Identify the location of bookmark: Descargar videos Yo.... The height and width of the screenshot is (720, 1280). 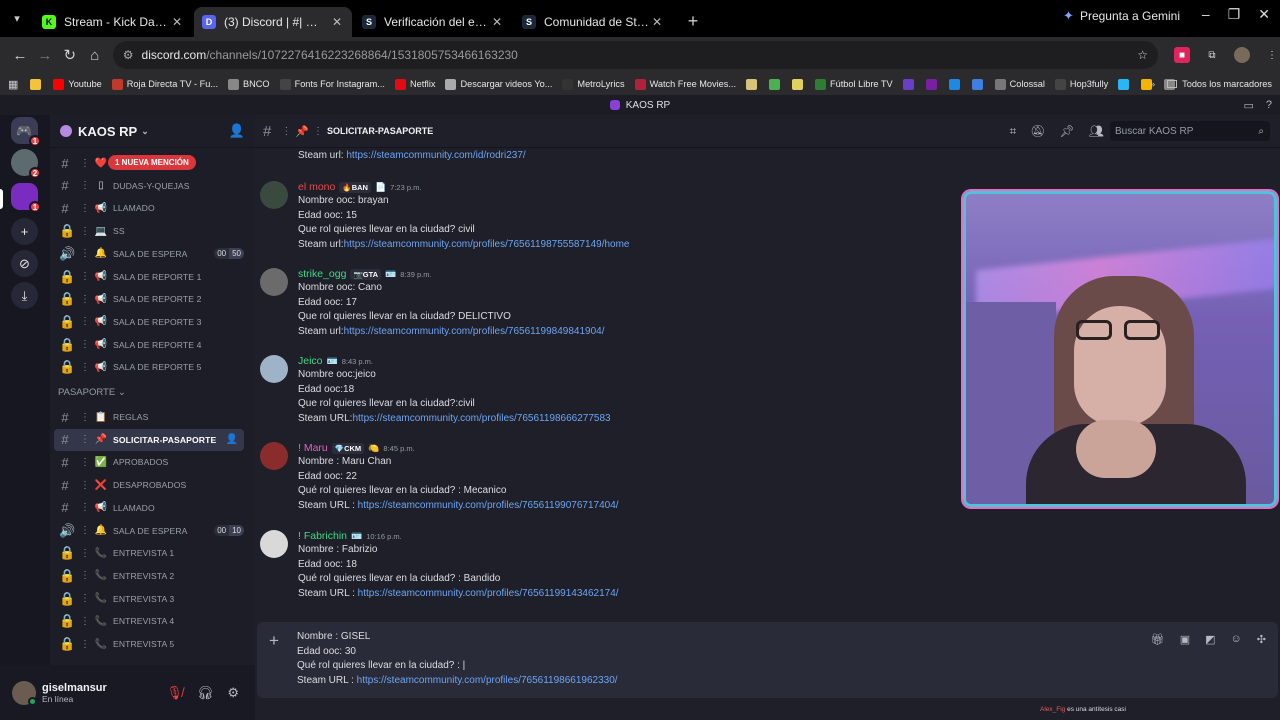
(498, 84).